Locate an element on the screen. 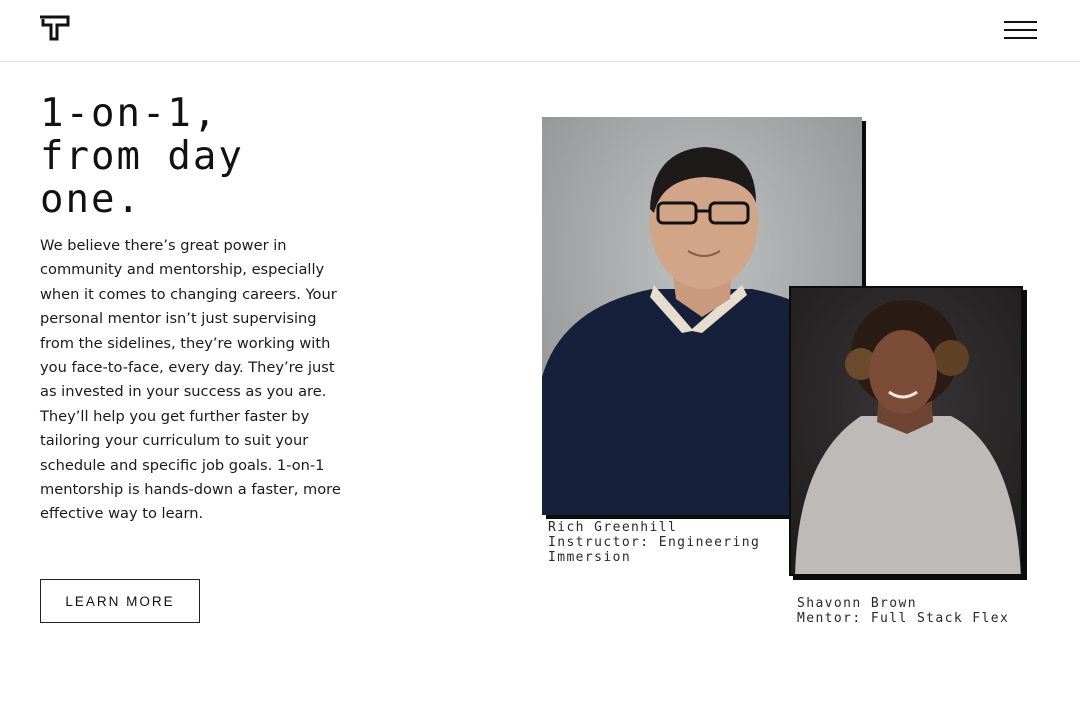 The width and height of the screenshot is (1080, 720). person-name: Shavonn Brown is located at coordinates (857, 603).